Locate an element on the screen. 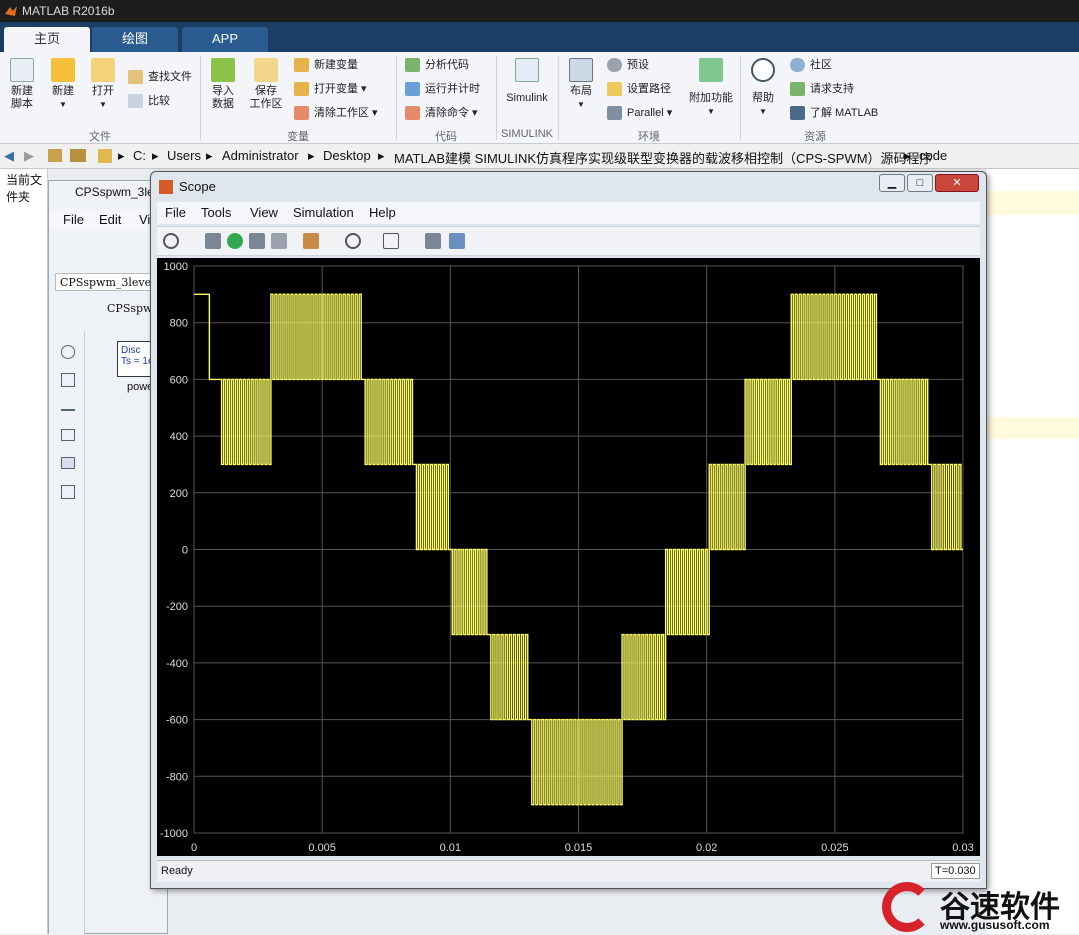 The height and width of the screenshot is (935, 1079). open-variable-button: 打开变量 ▾ is located at coordinates (330, 89).